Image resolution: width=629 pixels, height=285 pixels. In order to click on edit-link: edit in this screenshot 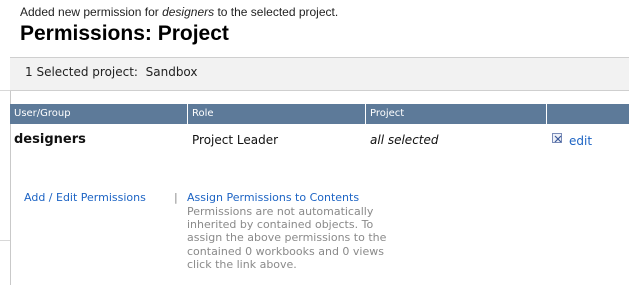, I will do `click(580, 141)`.